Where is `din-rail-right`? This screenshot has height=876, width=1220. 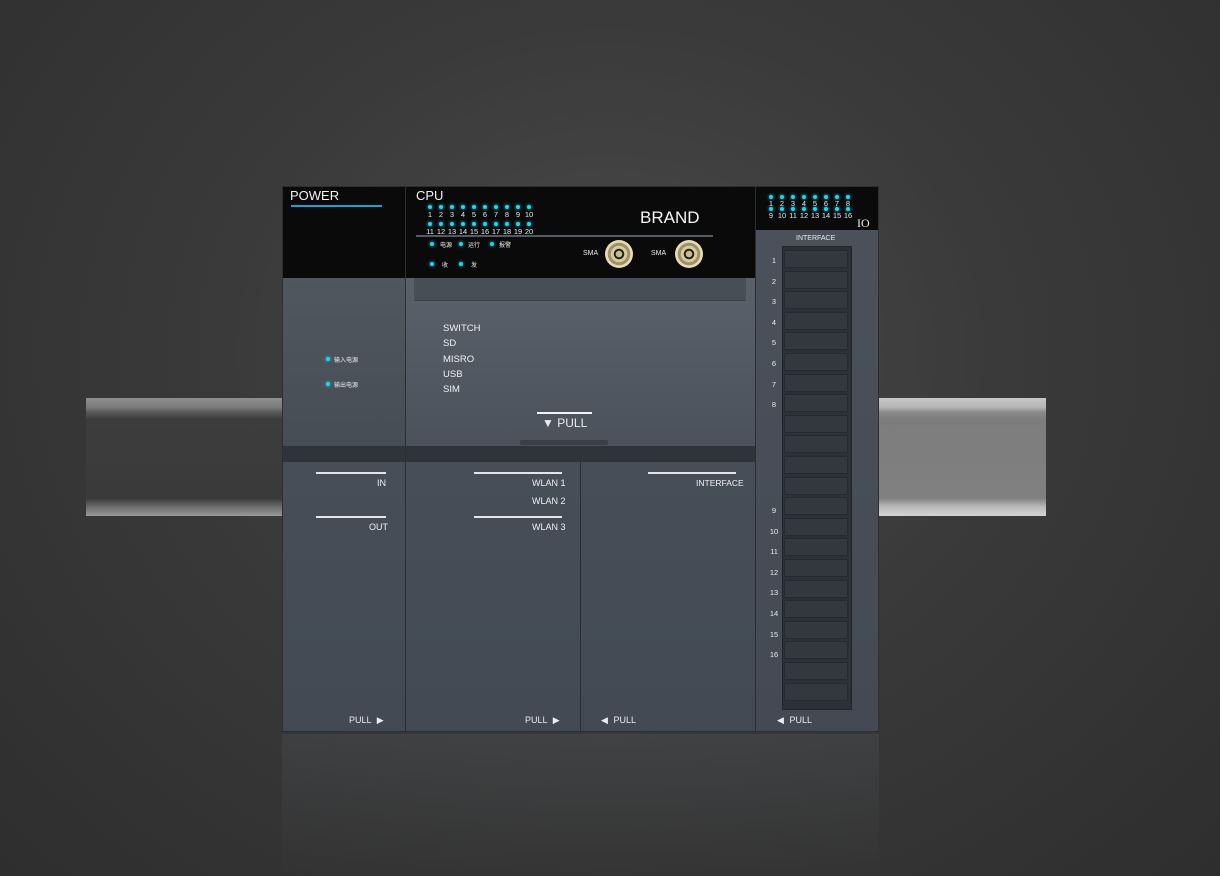
din-rail-right is located at coordinates (961, 457).